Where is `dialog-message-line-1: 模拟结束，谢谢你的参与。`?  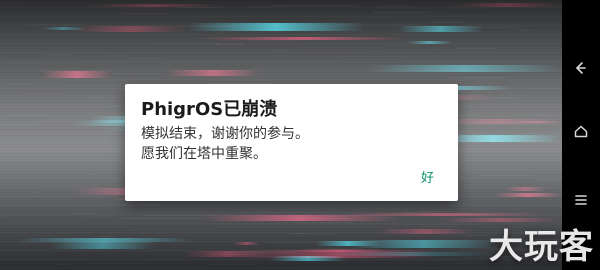
dialog-message-line-1: 模拟结束，谢谢你的参与。 is located at coordinates (225, 134).